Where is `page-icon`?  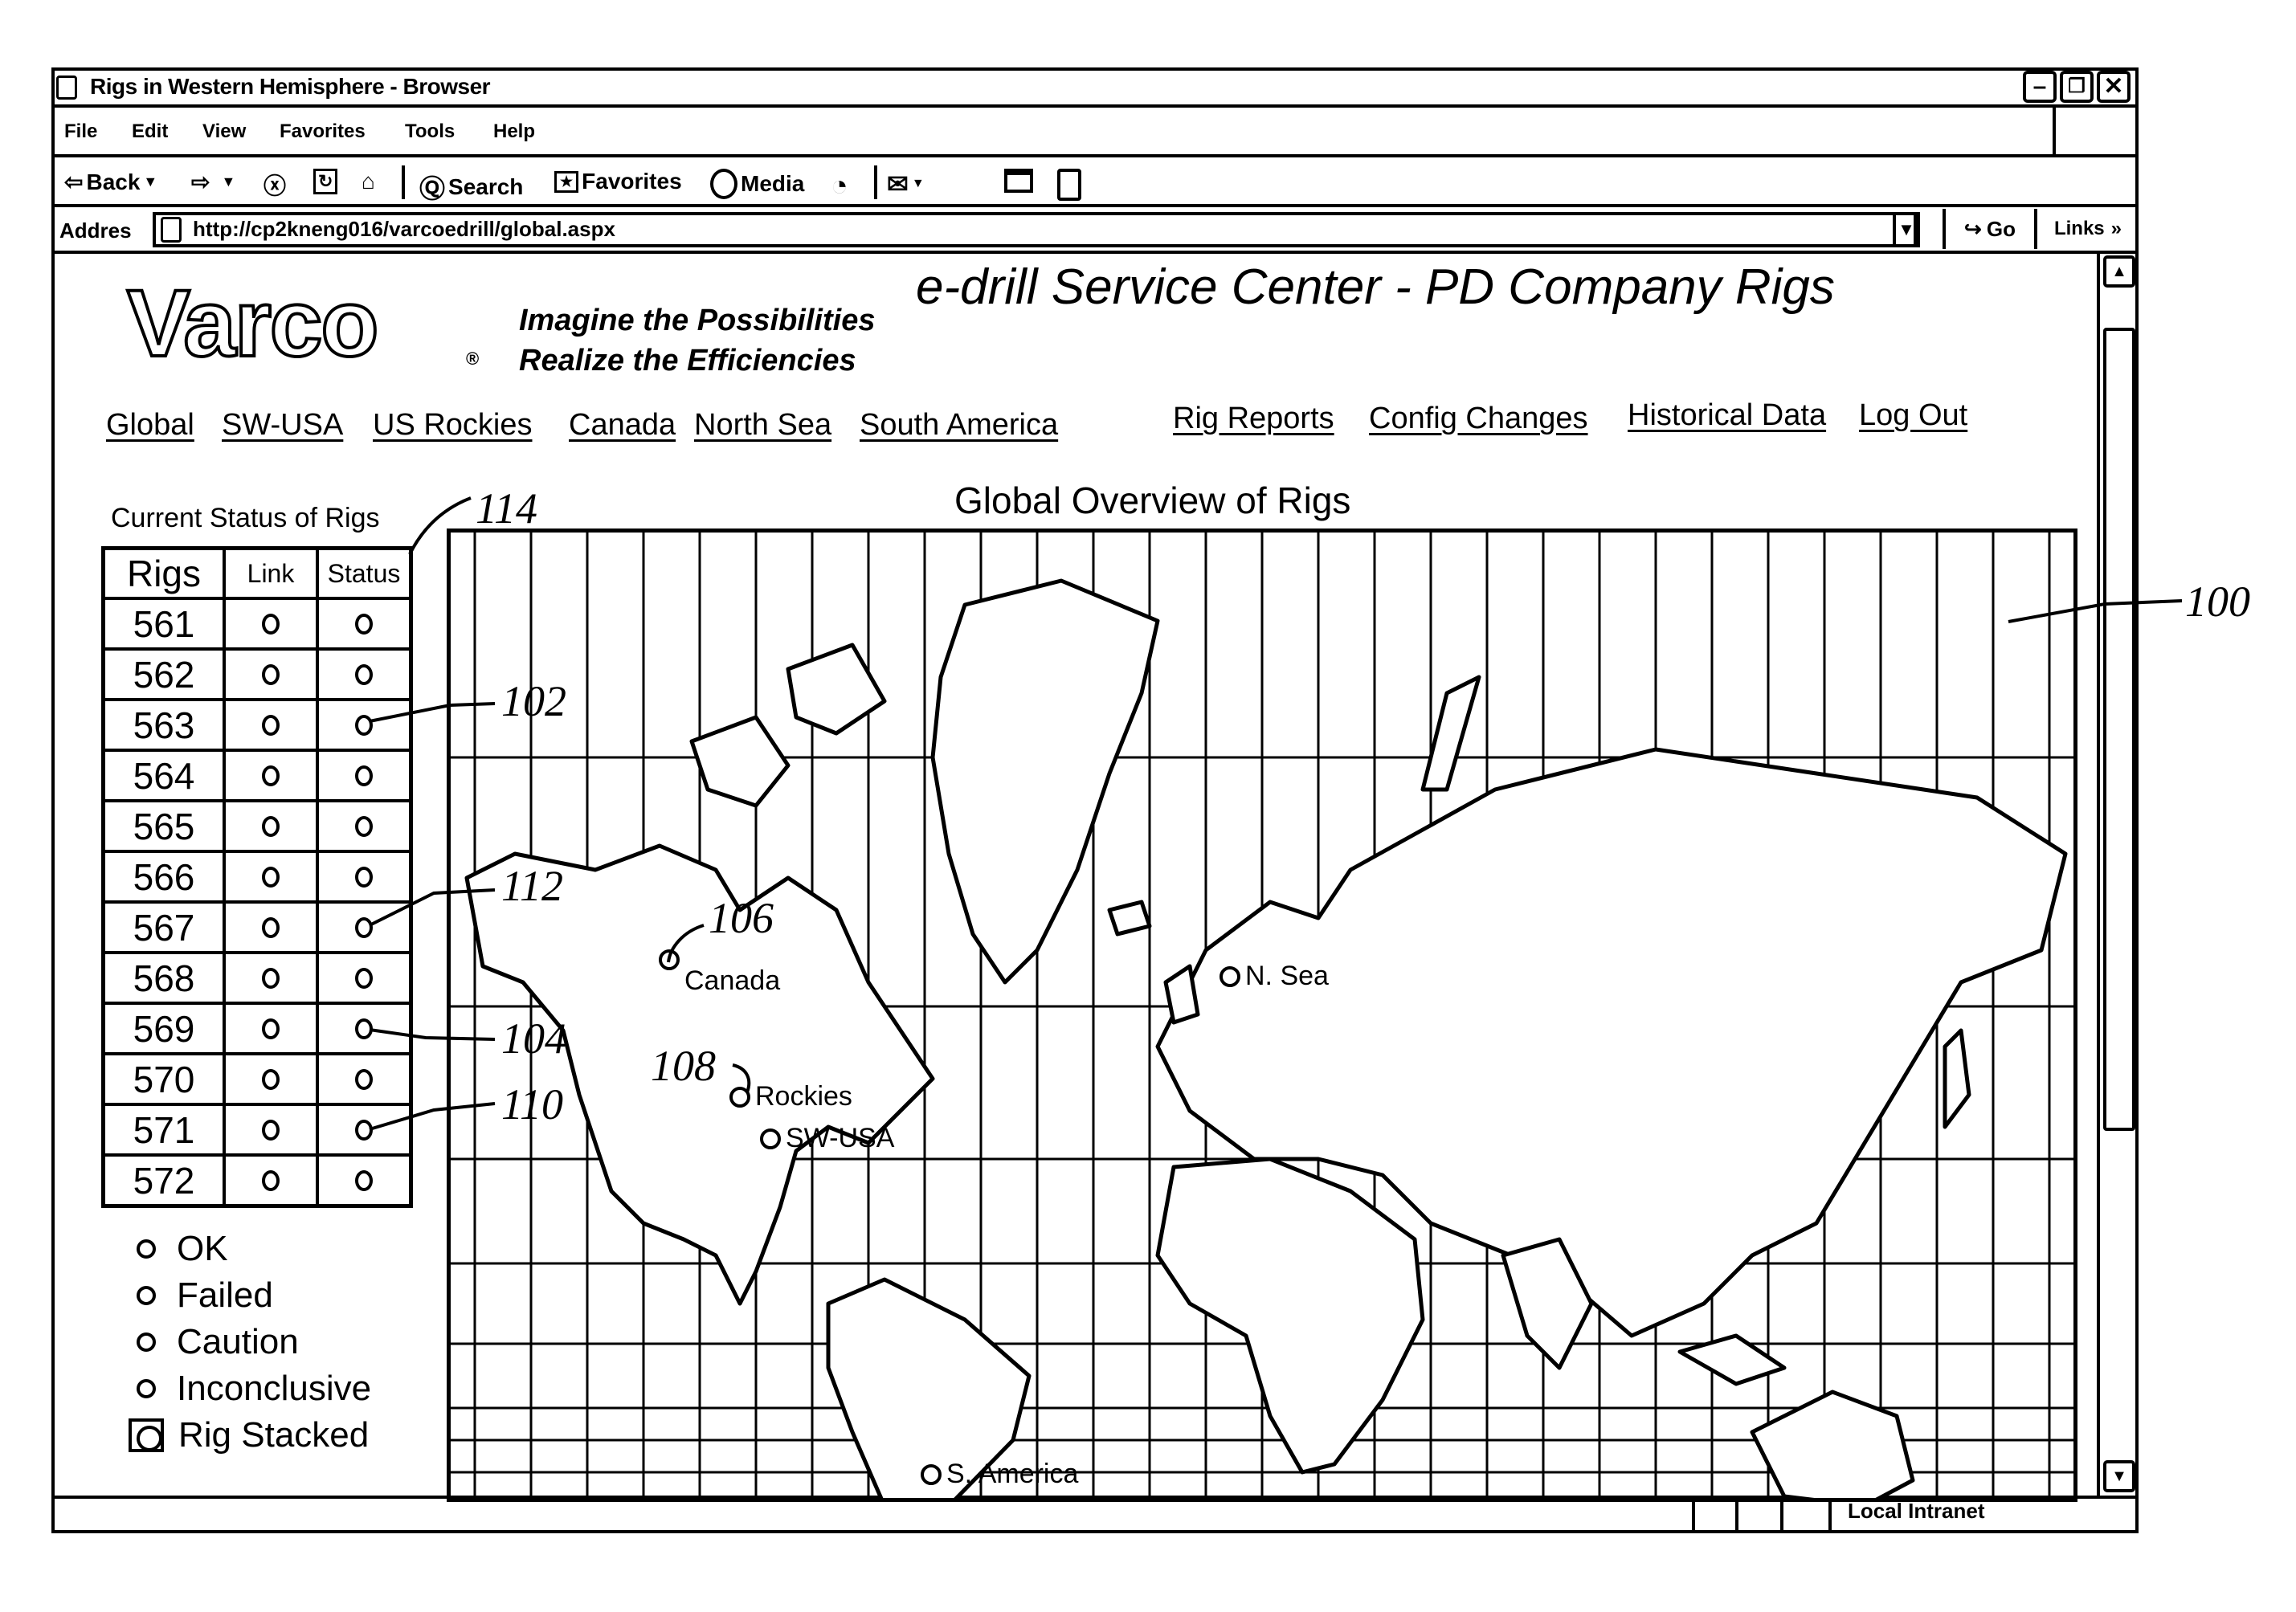
page-icon is located at coordinates (171, 230).